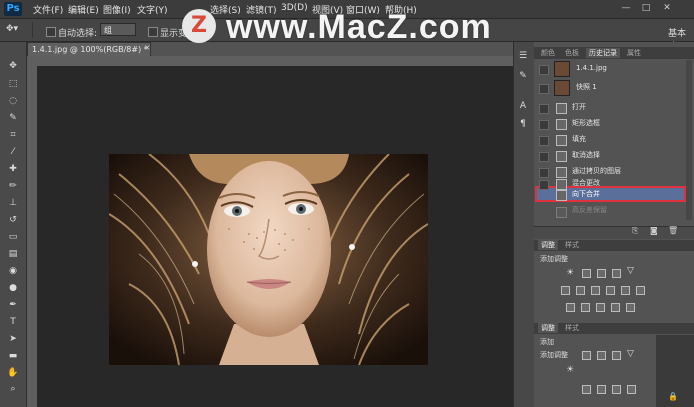 The width and height of the screenshot is (694, 407). I want to click on watermark-logo: Z, so click(199, 26).